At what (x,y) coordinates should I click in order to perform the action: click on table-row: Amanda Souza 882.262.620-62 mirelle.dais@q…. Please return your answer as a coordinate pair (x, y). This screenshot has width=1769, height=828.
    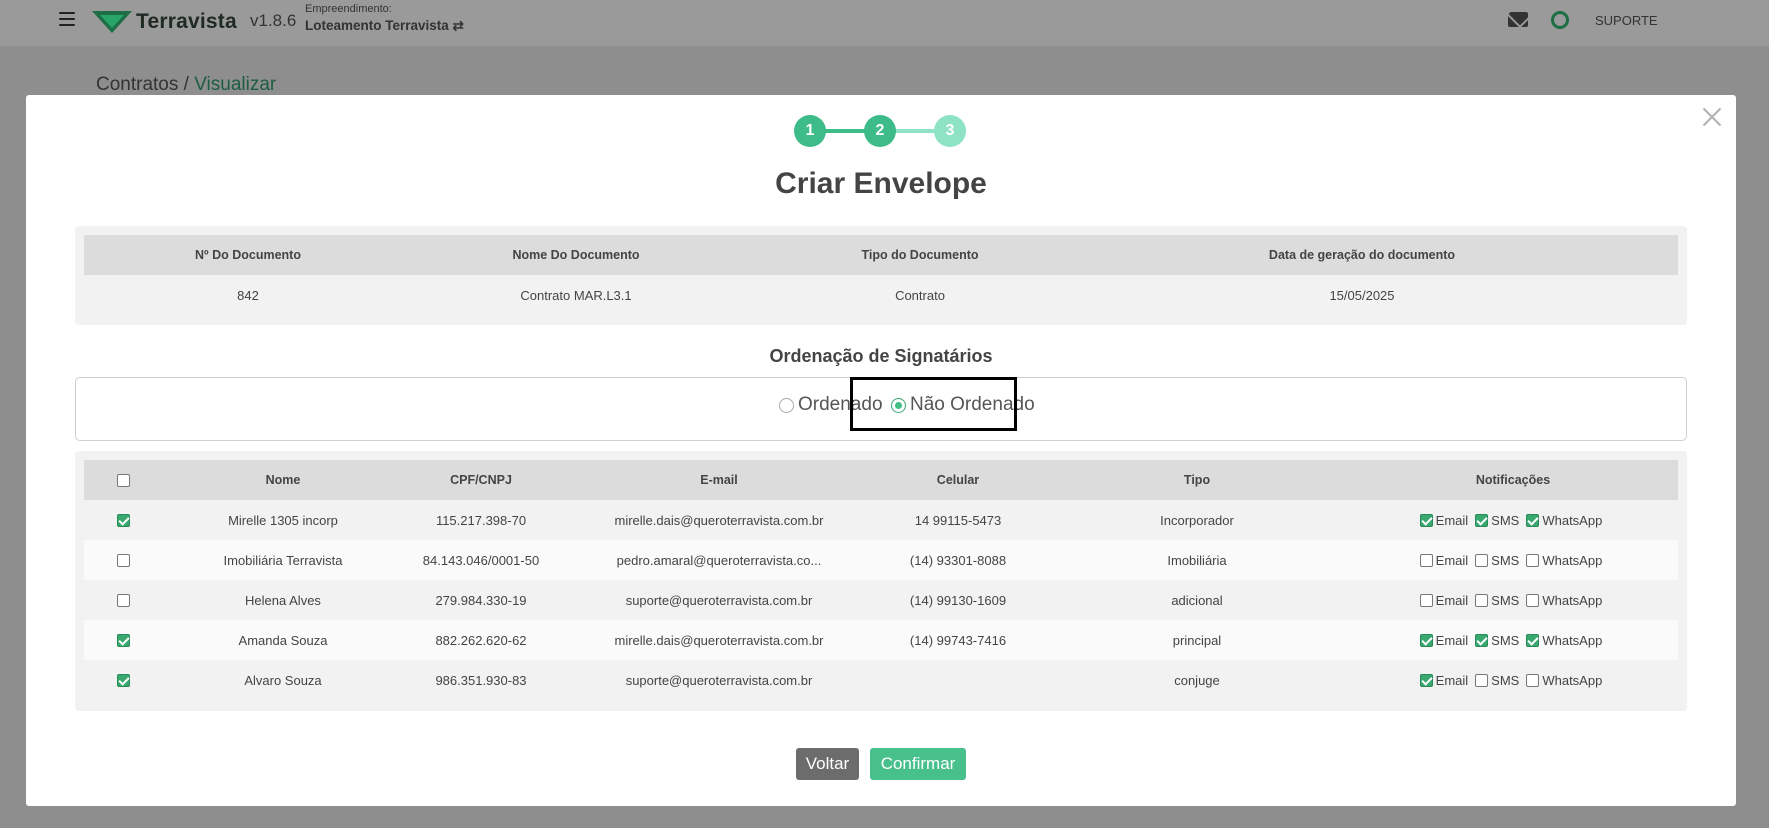
    Looking at the image, I should click on (881, 640).